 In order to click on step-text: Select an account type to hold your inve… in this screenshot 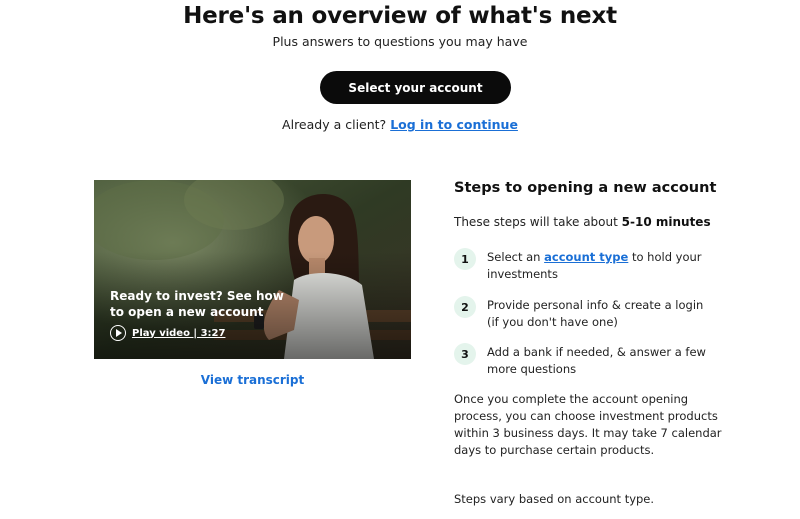, I will do `click(594, 265)`.